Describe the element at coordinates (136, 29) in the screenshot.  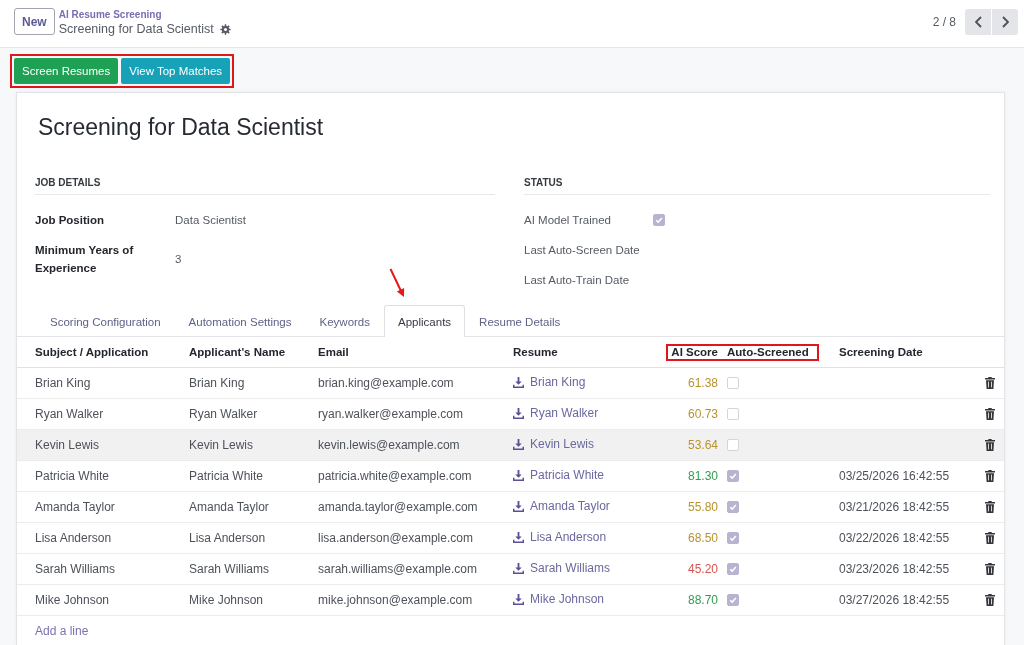
I see `record-title: Screening for Data Scientist` at that location.